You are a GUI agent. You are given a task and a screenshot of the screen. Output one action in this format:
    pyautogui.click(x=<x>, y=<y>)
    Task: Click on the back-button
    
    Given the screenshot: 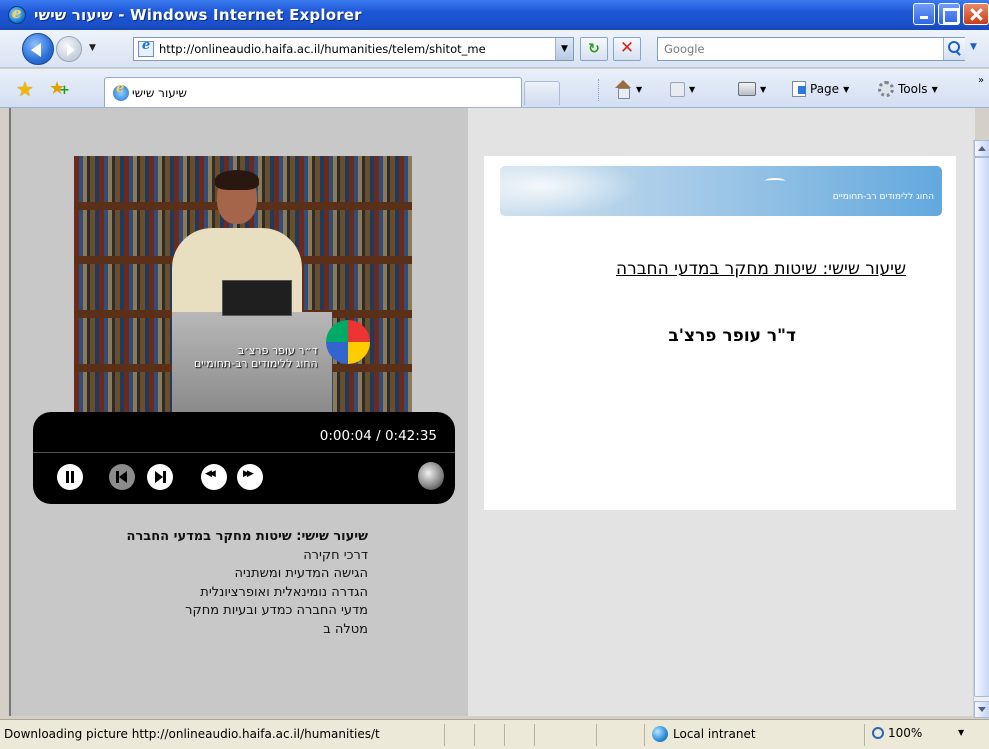 What is the action you would take?
    pyautogui.click(x=38, y=49)
    